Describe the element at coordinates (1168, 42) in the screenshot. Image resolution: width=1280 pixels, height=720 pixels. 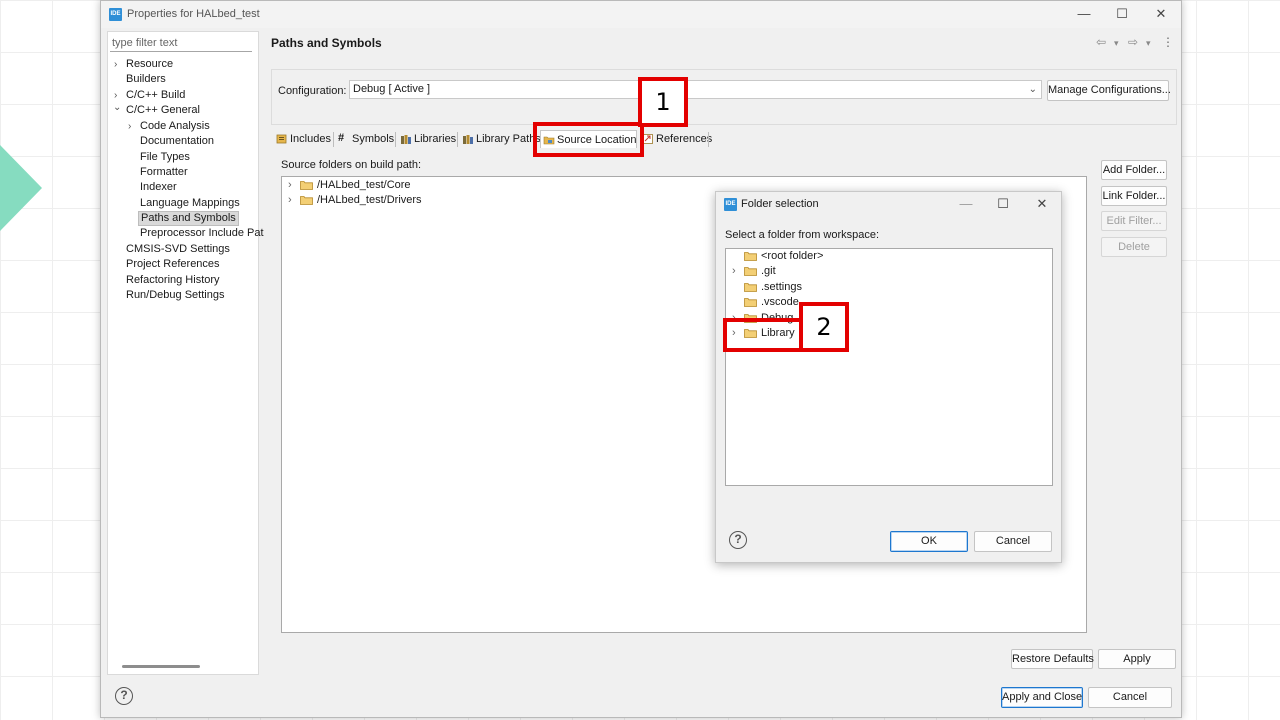
I see `more-options-icon: ⋮` at that location.